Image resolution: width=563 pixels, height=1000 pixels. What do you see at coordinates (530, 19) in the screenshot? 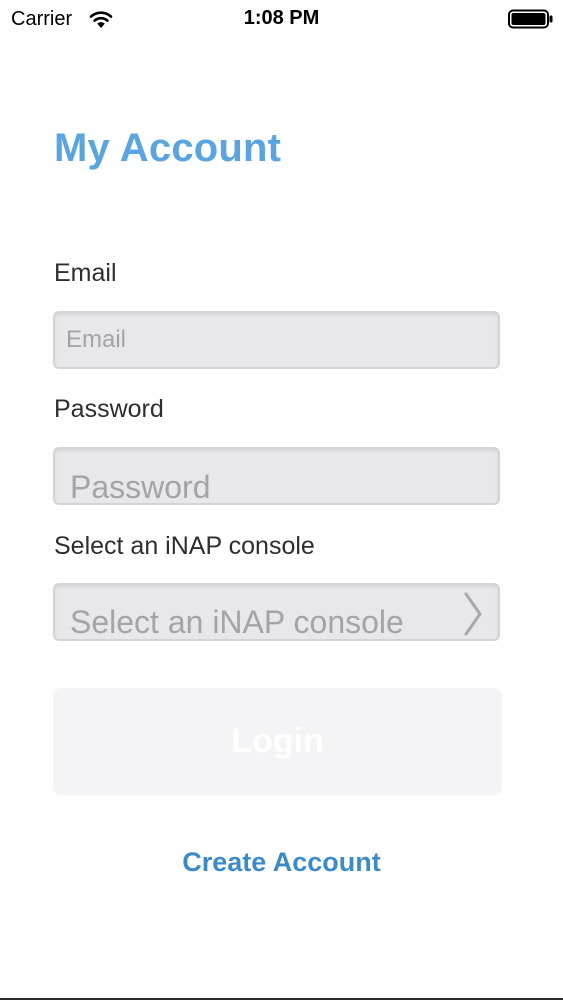
I see `battery-icon` at bounding box center [530, 19].